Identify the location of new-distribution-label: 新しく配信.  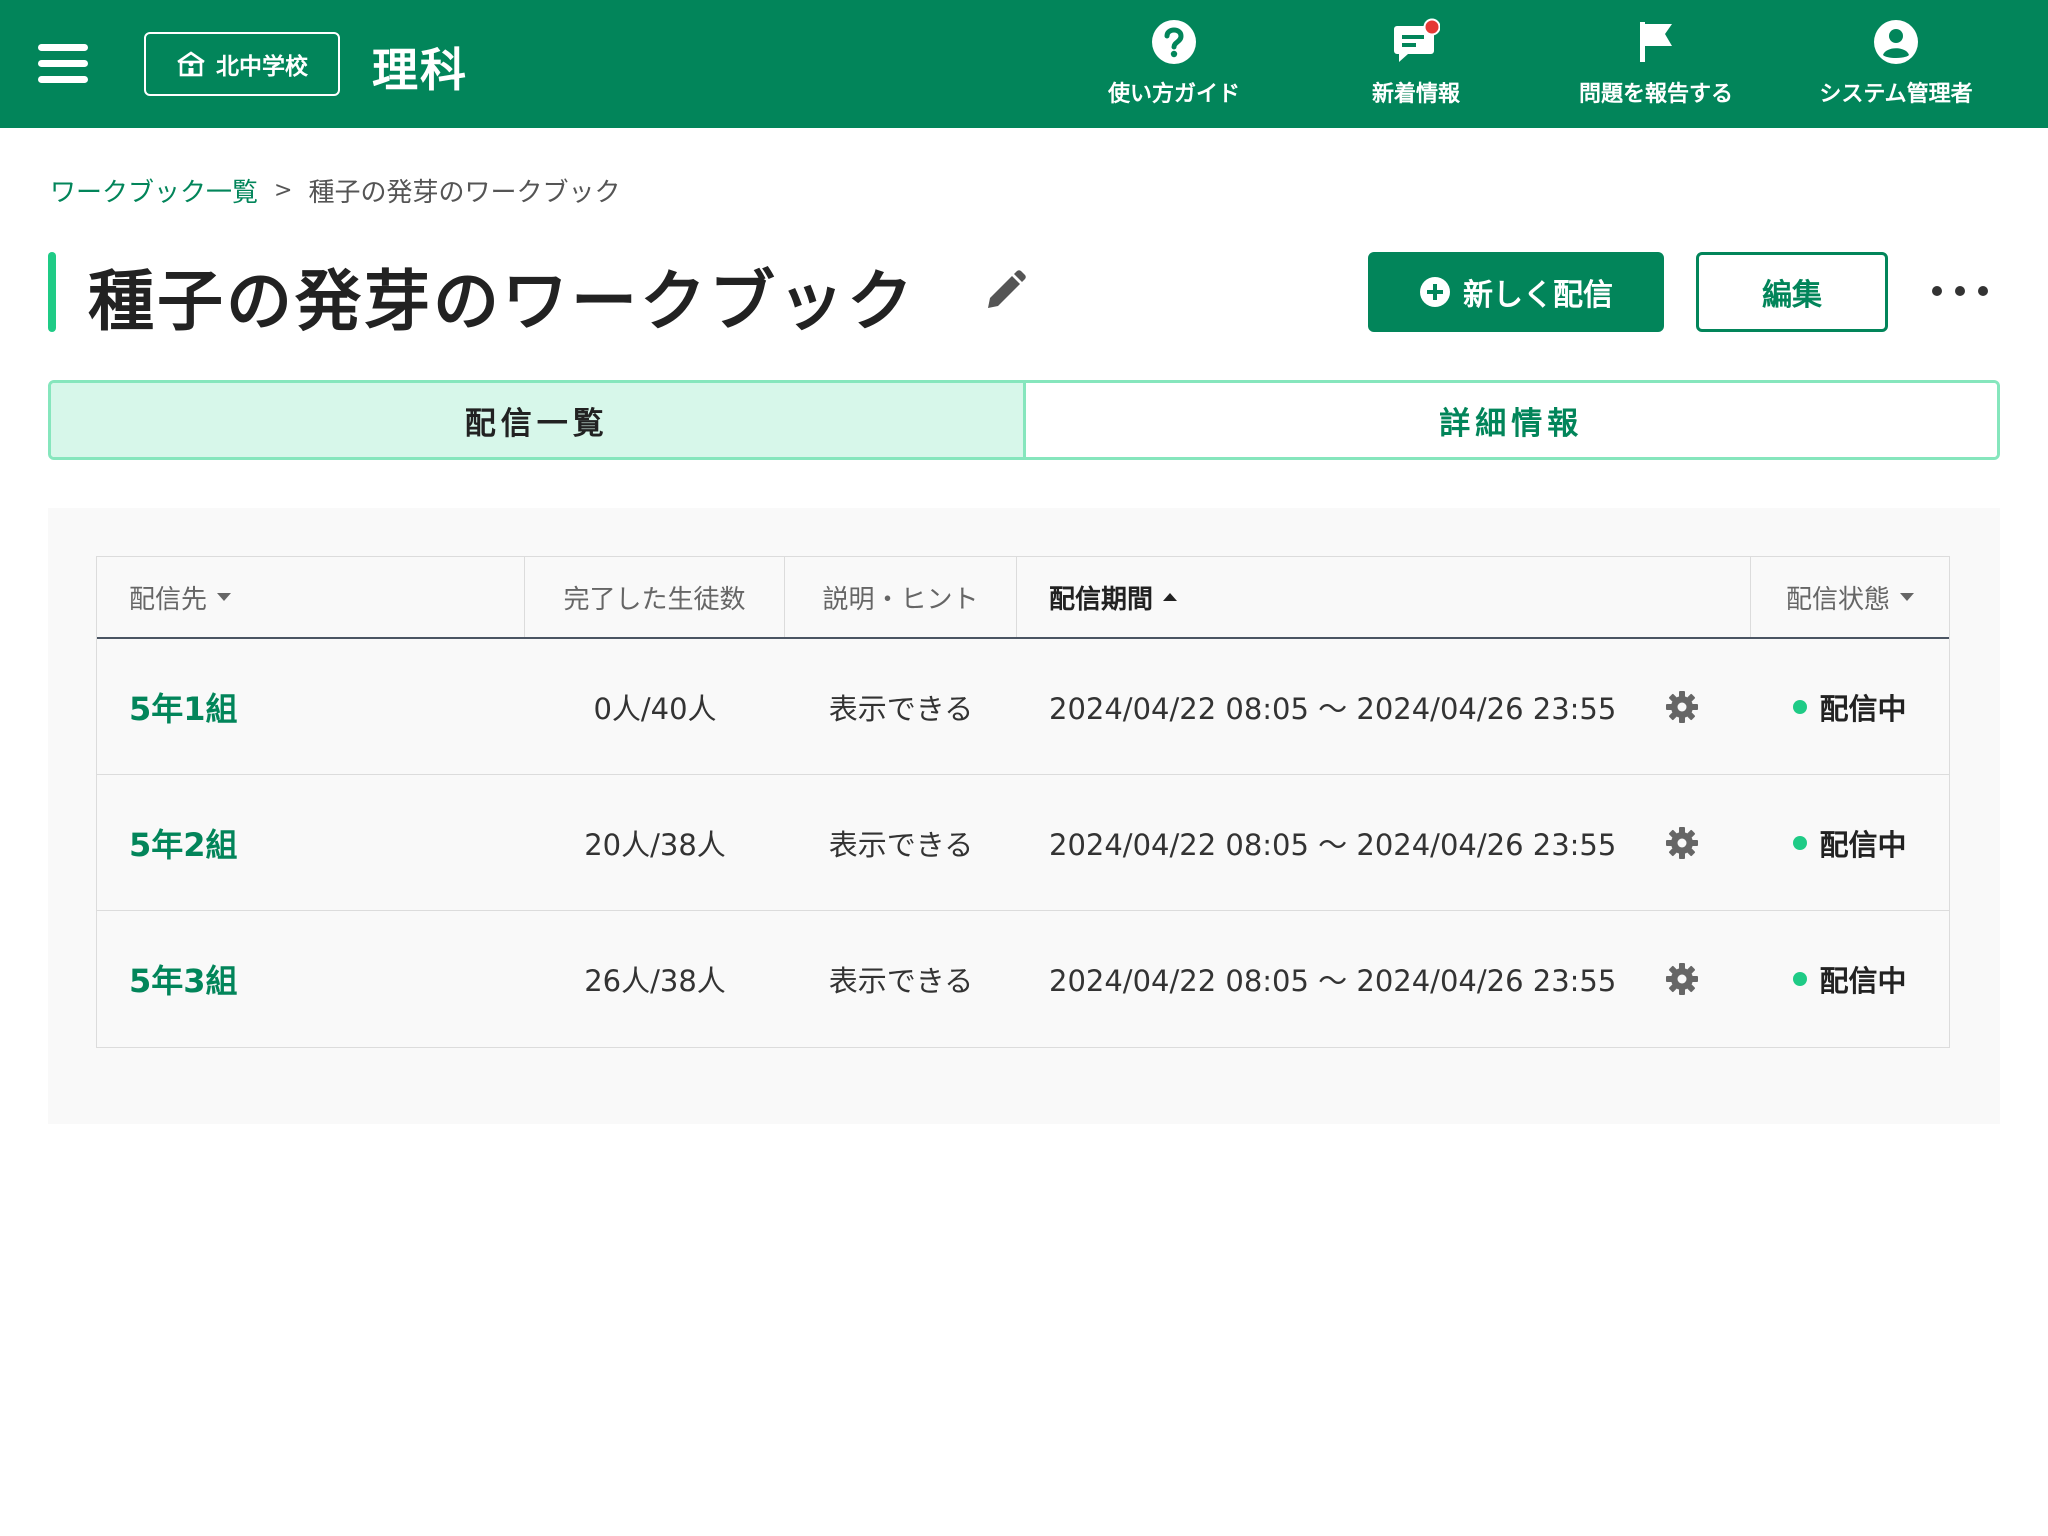
(1538, 295).